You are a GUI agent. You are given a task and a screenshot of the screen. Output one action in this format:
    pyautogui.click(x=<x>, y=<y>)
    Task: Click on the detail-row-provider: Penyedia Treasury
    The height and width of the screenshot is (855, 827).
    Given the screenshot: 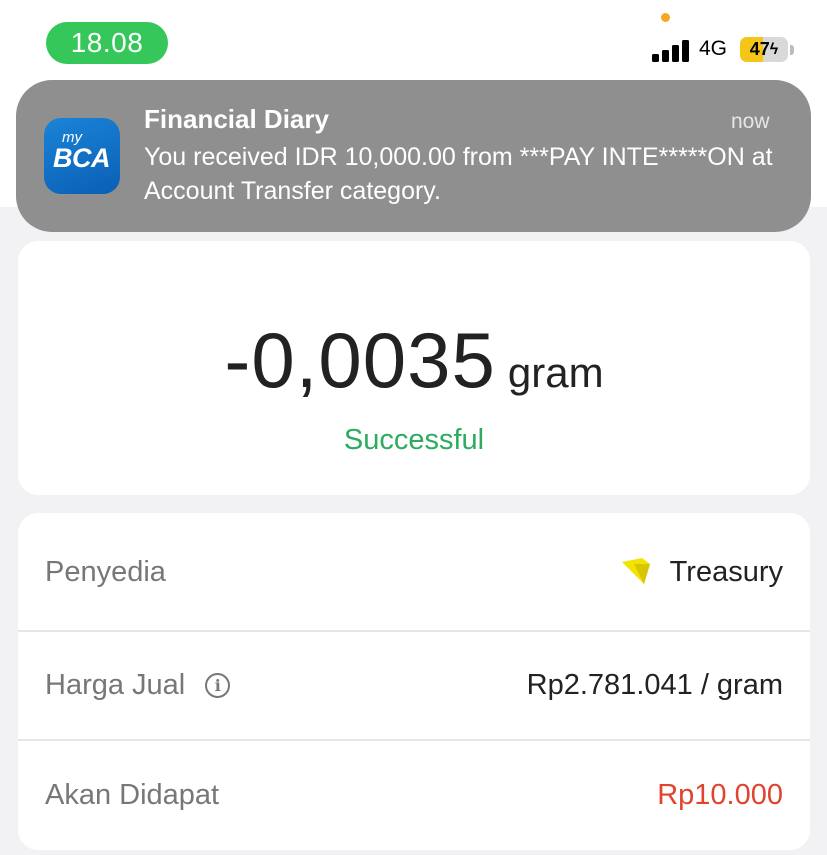 What is the action you would take?
    pyautogui.click(x=414, y=572)
    